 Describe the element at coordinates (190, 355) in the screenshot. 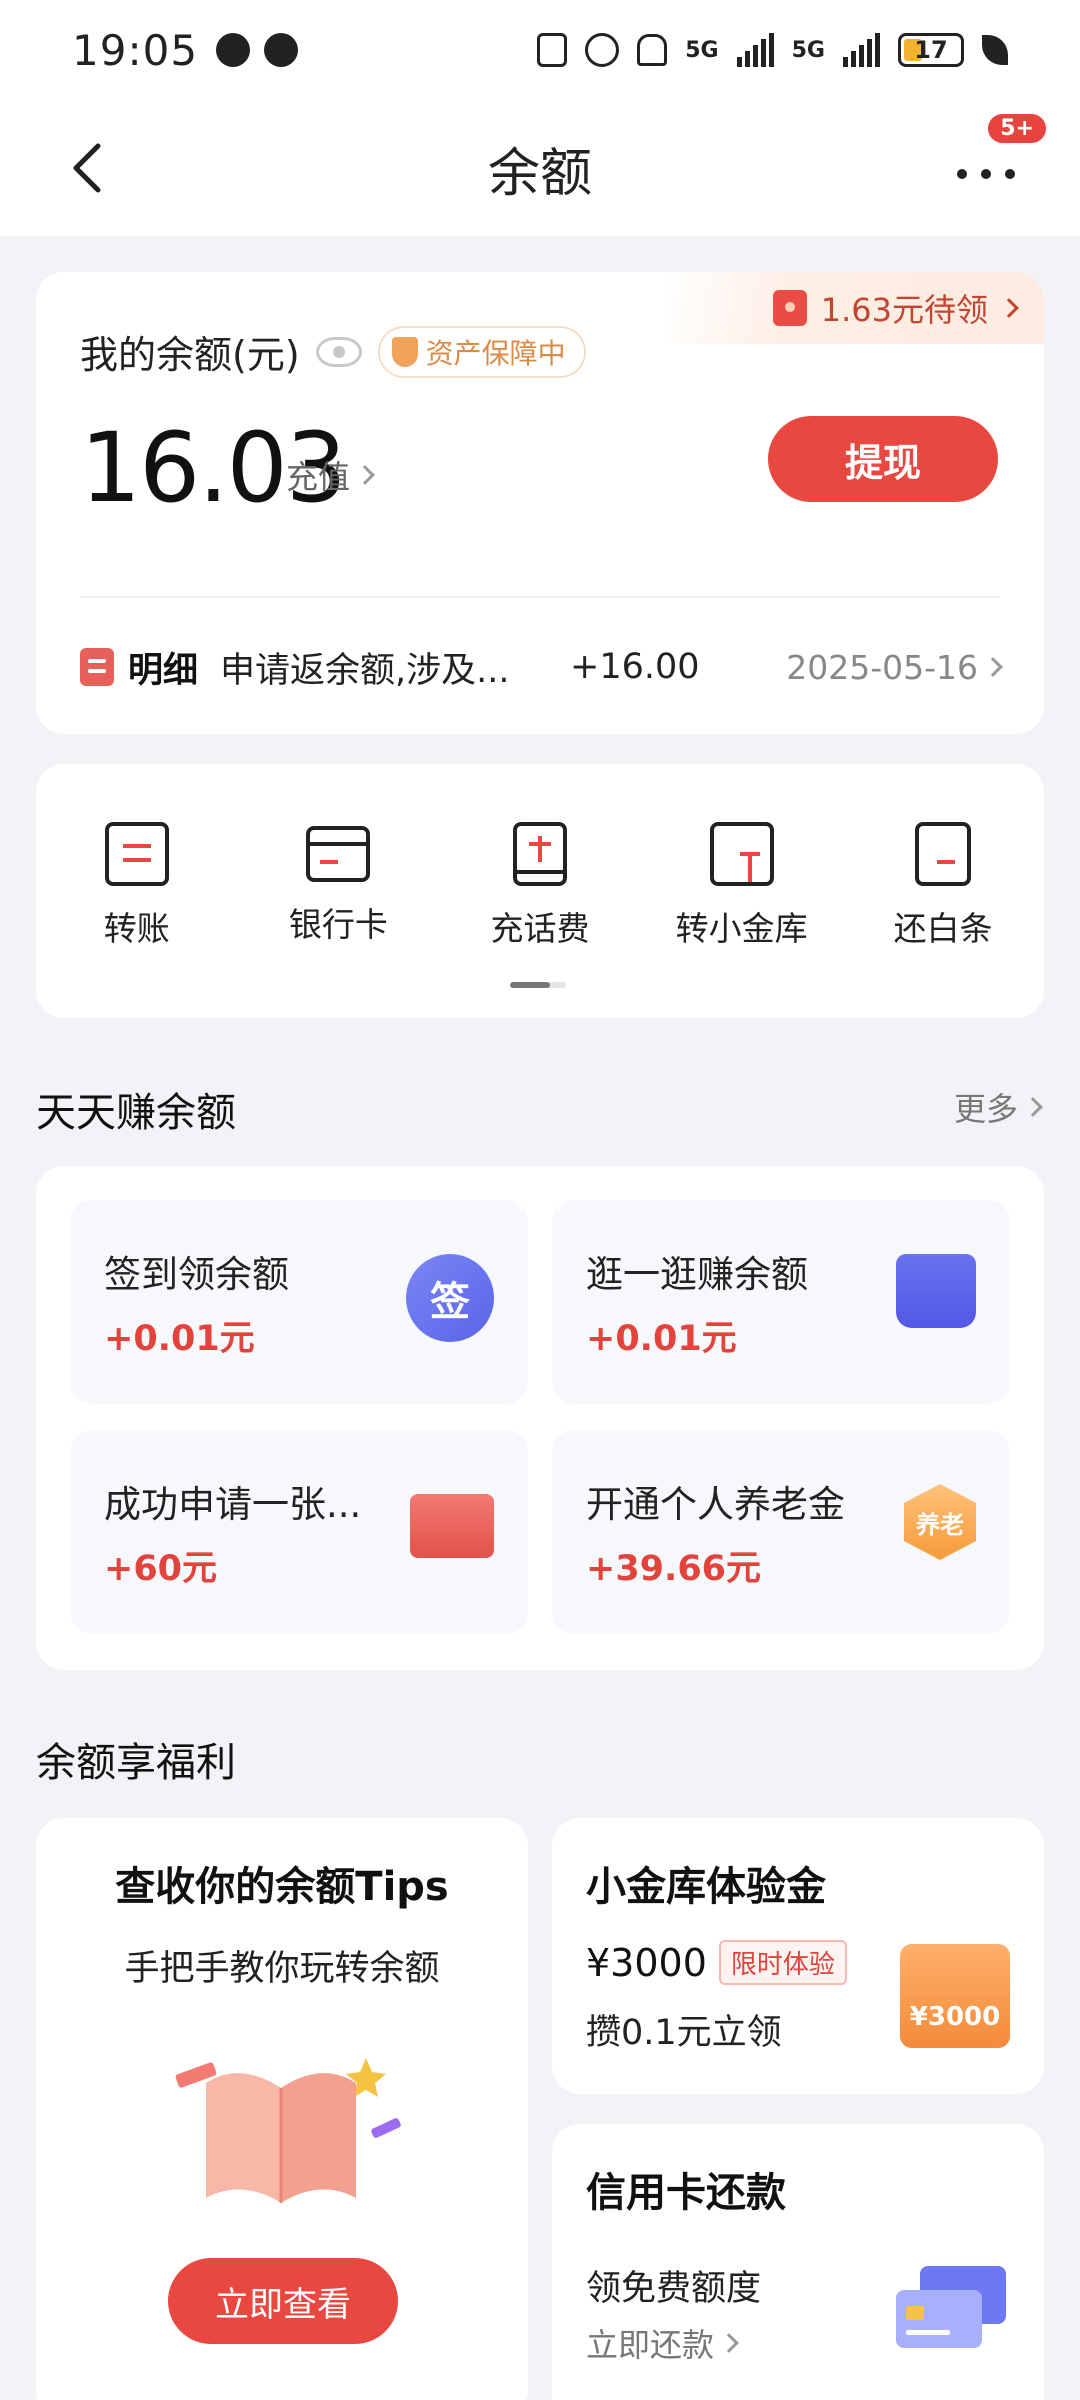

I see `balance-label: 我的余额(元)` at that location.